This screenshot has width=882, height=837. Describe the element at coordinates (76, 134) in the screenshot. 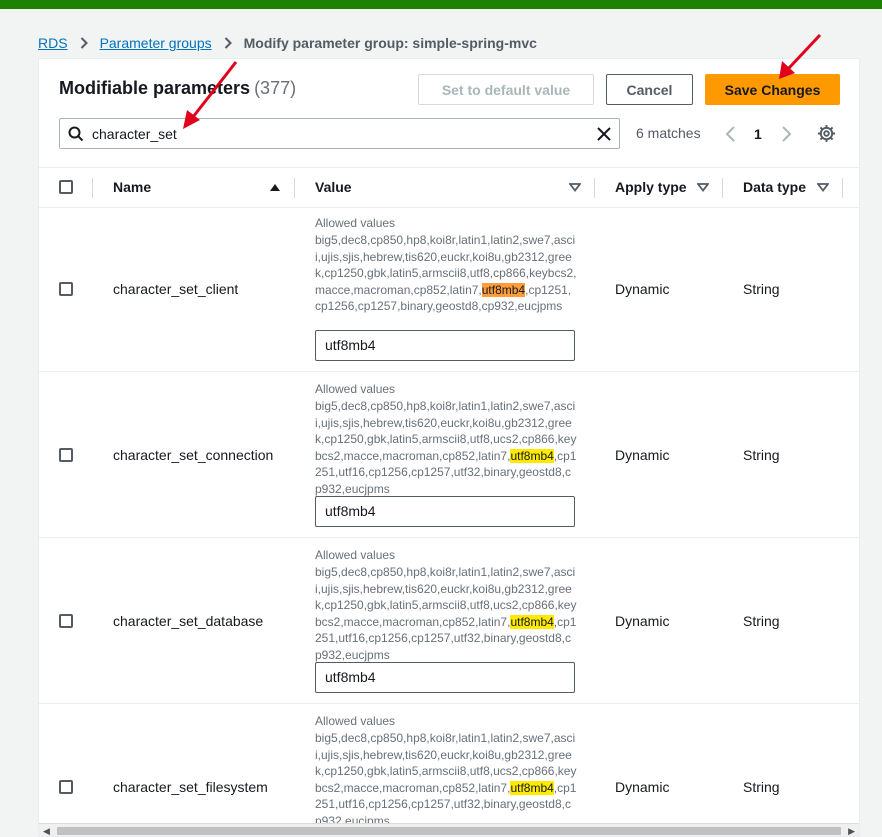

I see `search-icon` at that location.